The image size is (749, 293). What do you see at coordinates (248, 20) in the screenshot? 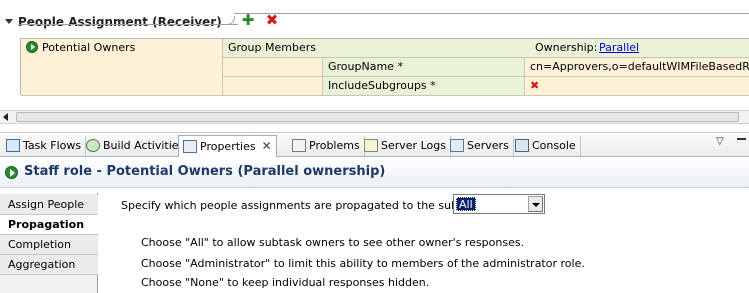
I see `plus-icon: ✚` at bounding box center [248, 20].